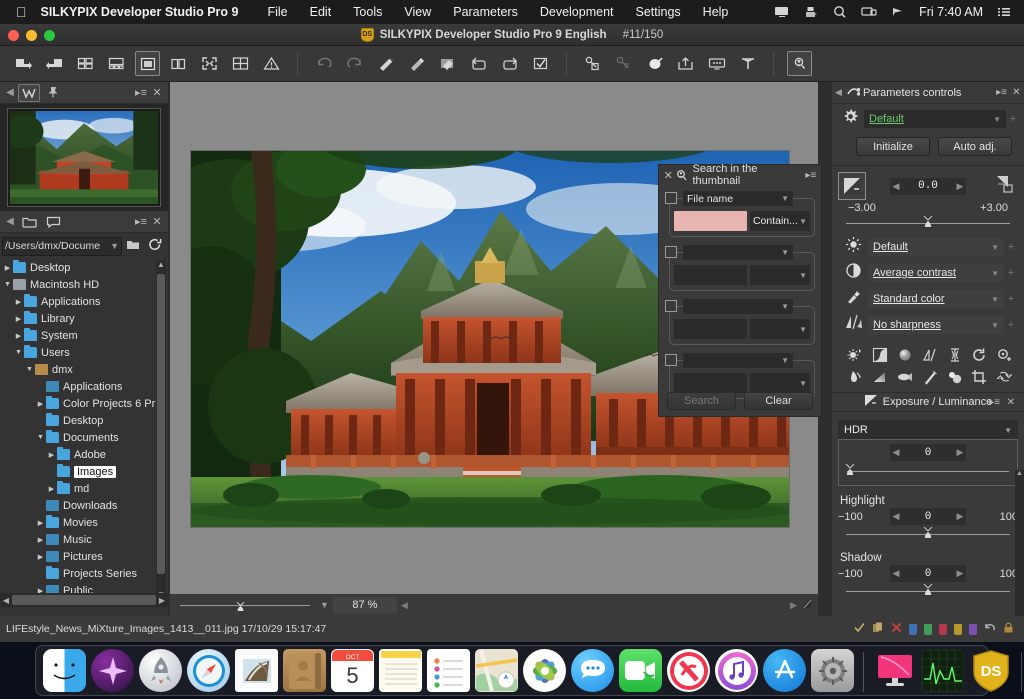 The height and width of the screenshot is (699, 1024). Describe the element at coordinates (416, 63) in the screenshot. I see `taste-copy-icon` at that location.